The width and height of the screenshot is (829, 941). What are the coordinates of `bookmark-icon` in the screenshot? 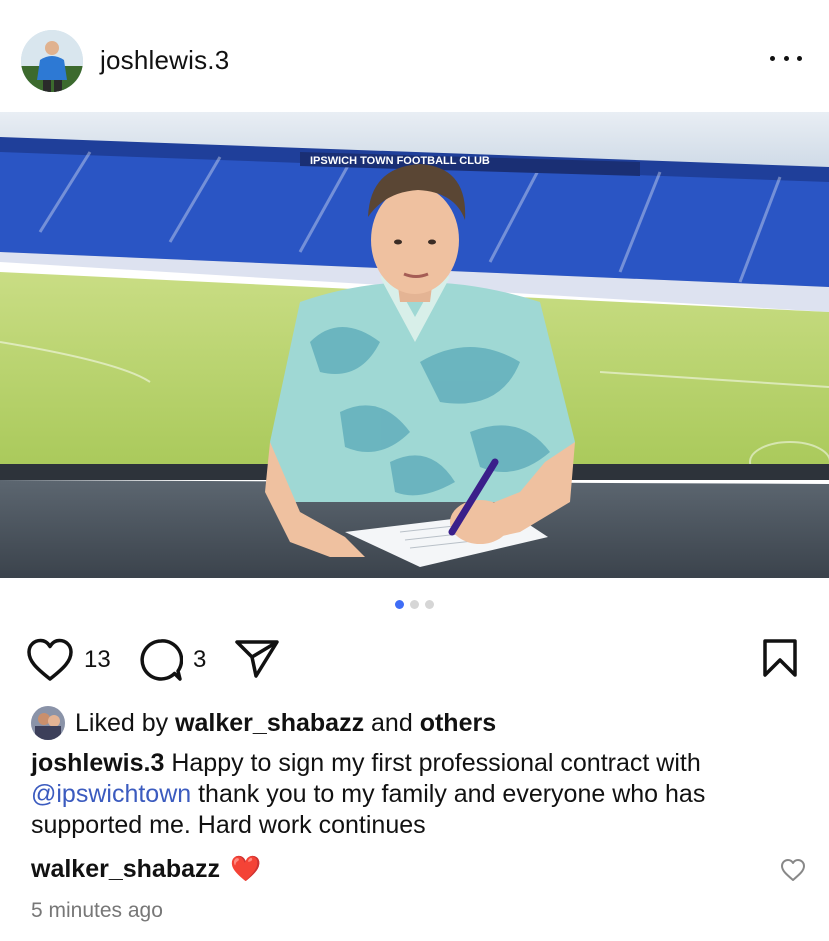 It's located at (780, 658).